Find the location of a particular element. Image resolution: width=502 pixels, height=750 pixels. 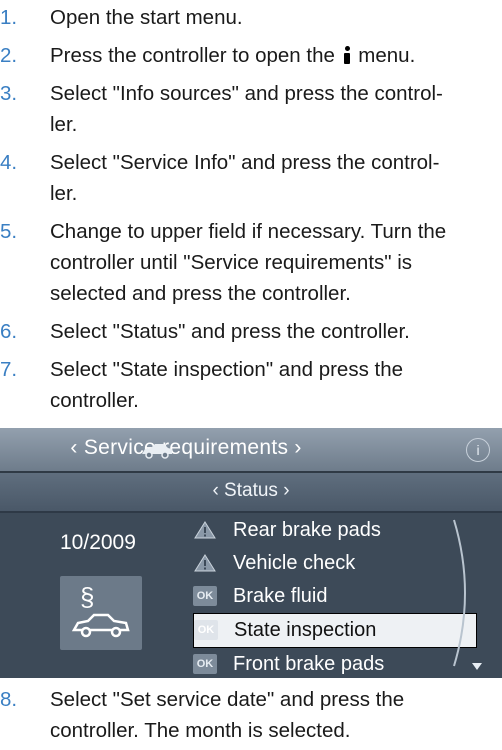

step-number: 1. is located at coordinates (9, 17).